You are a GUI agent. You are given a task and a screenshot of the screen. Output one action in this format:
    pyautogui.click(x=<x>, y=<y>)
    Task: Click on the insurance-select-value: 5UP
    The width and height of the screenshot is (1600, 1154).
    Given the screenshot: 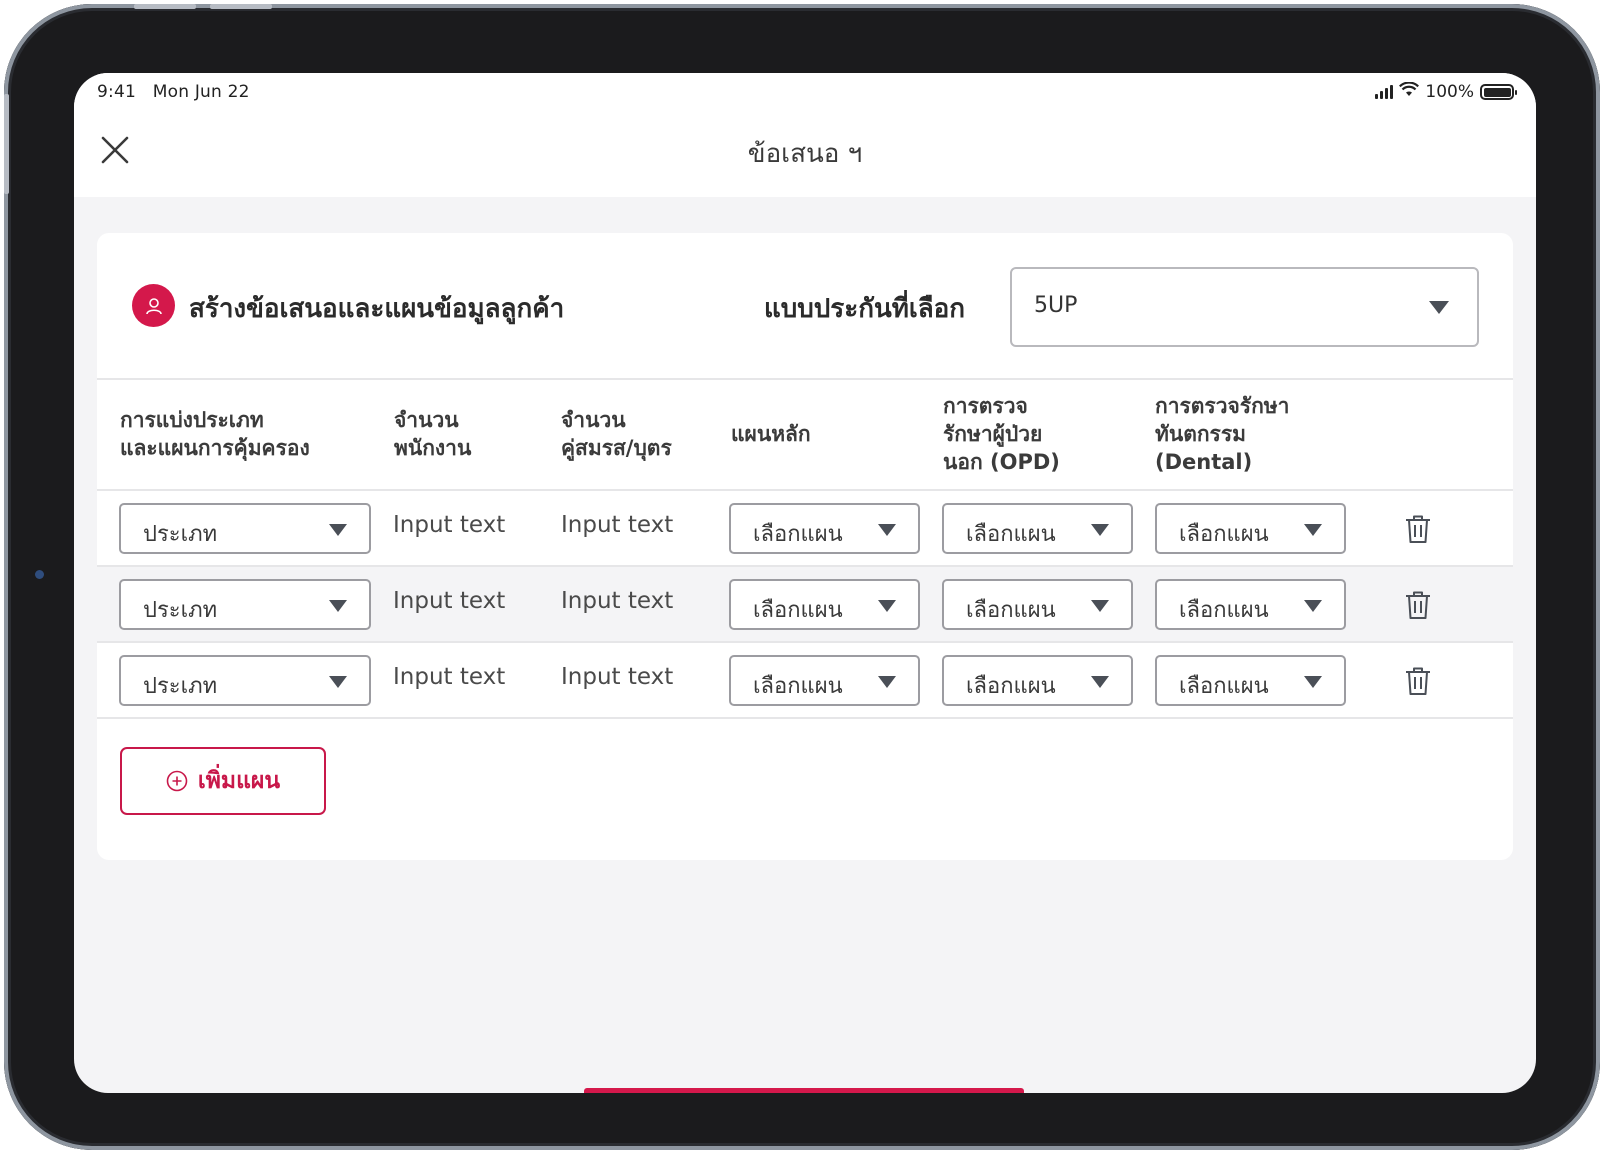 What is the action you would take?
    pyautogui.click(x=1056, y=305)
    